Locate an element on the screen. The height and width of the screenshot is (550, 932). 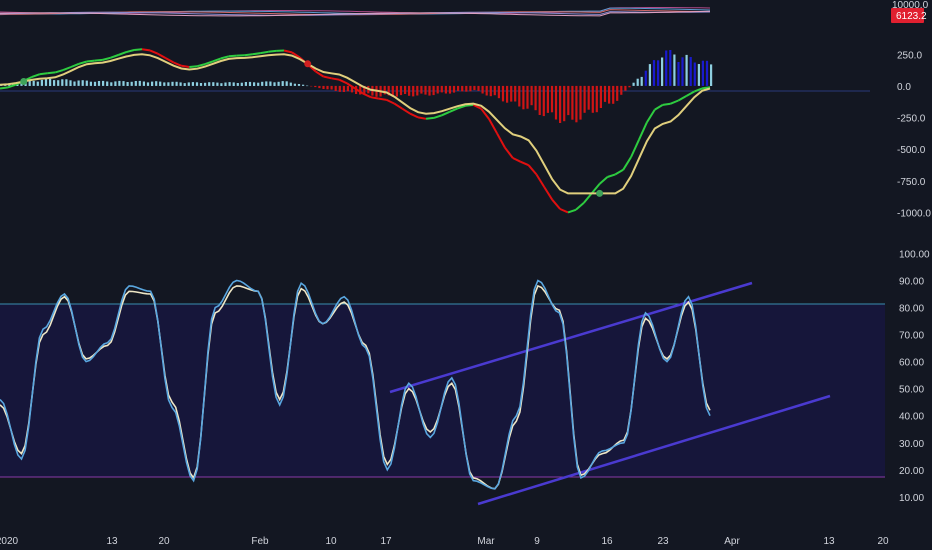
macd-ytick-label: -1000.0 is located at coordinates (914, 213).